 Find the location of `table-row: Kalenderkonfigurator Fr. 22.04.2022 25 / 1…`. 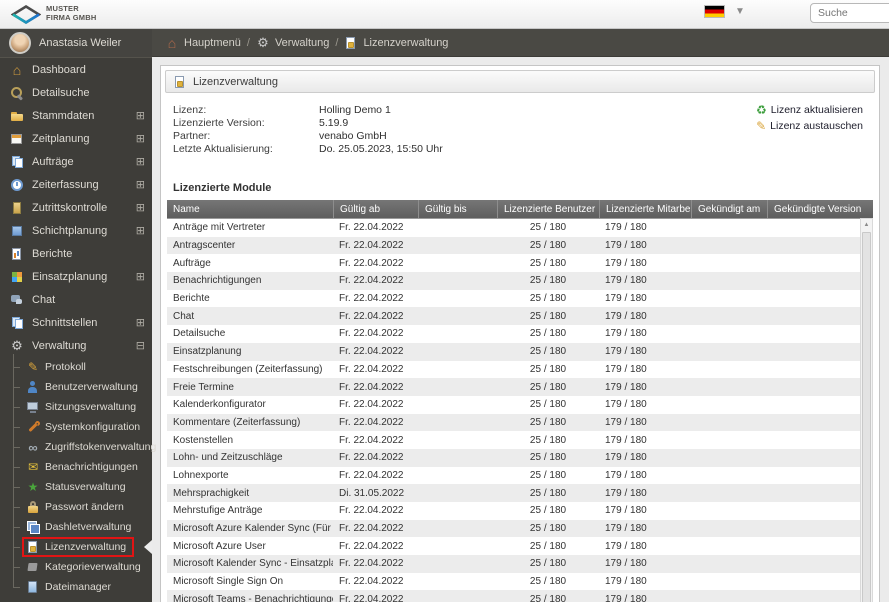

table-row: Kalenderkonfigurator Fr. 22.04.2022 25 / 1… is located at coordinates (513, 405).